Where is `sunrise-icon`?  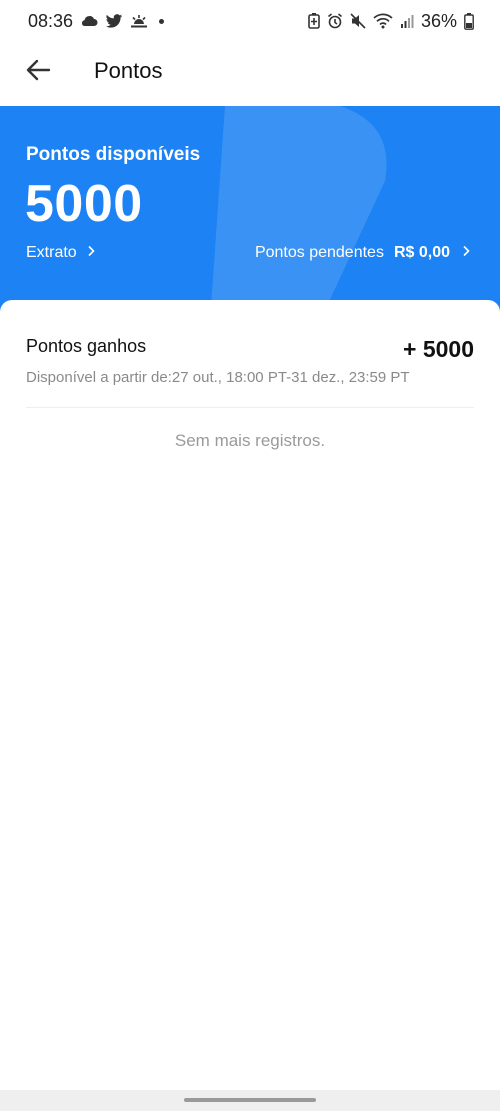 sunrise-icon is located at coordinates (139, 21).